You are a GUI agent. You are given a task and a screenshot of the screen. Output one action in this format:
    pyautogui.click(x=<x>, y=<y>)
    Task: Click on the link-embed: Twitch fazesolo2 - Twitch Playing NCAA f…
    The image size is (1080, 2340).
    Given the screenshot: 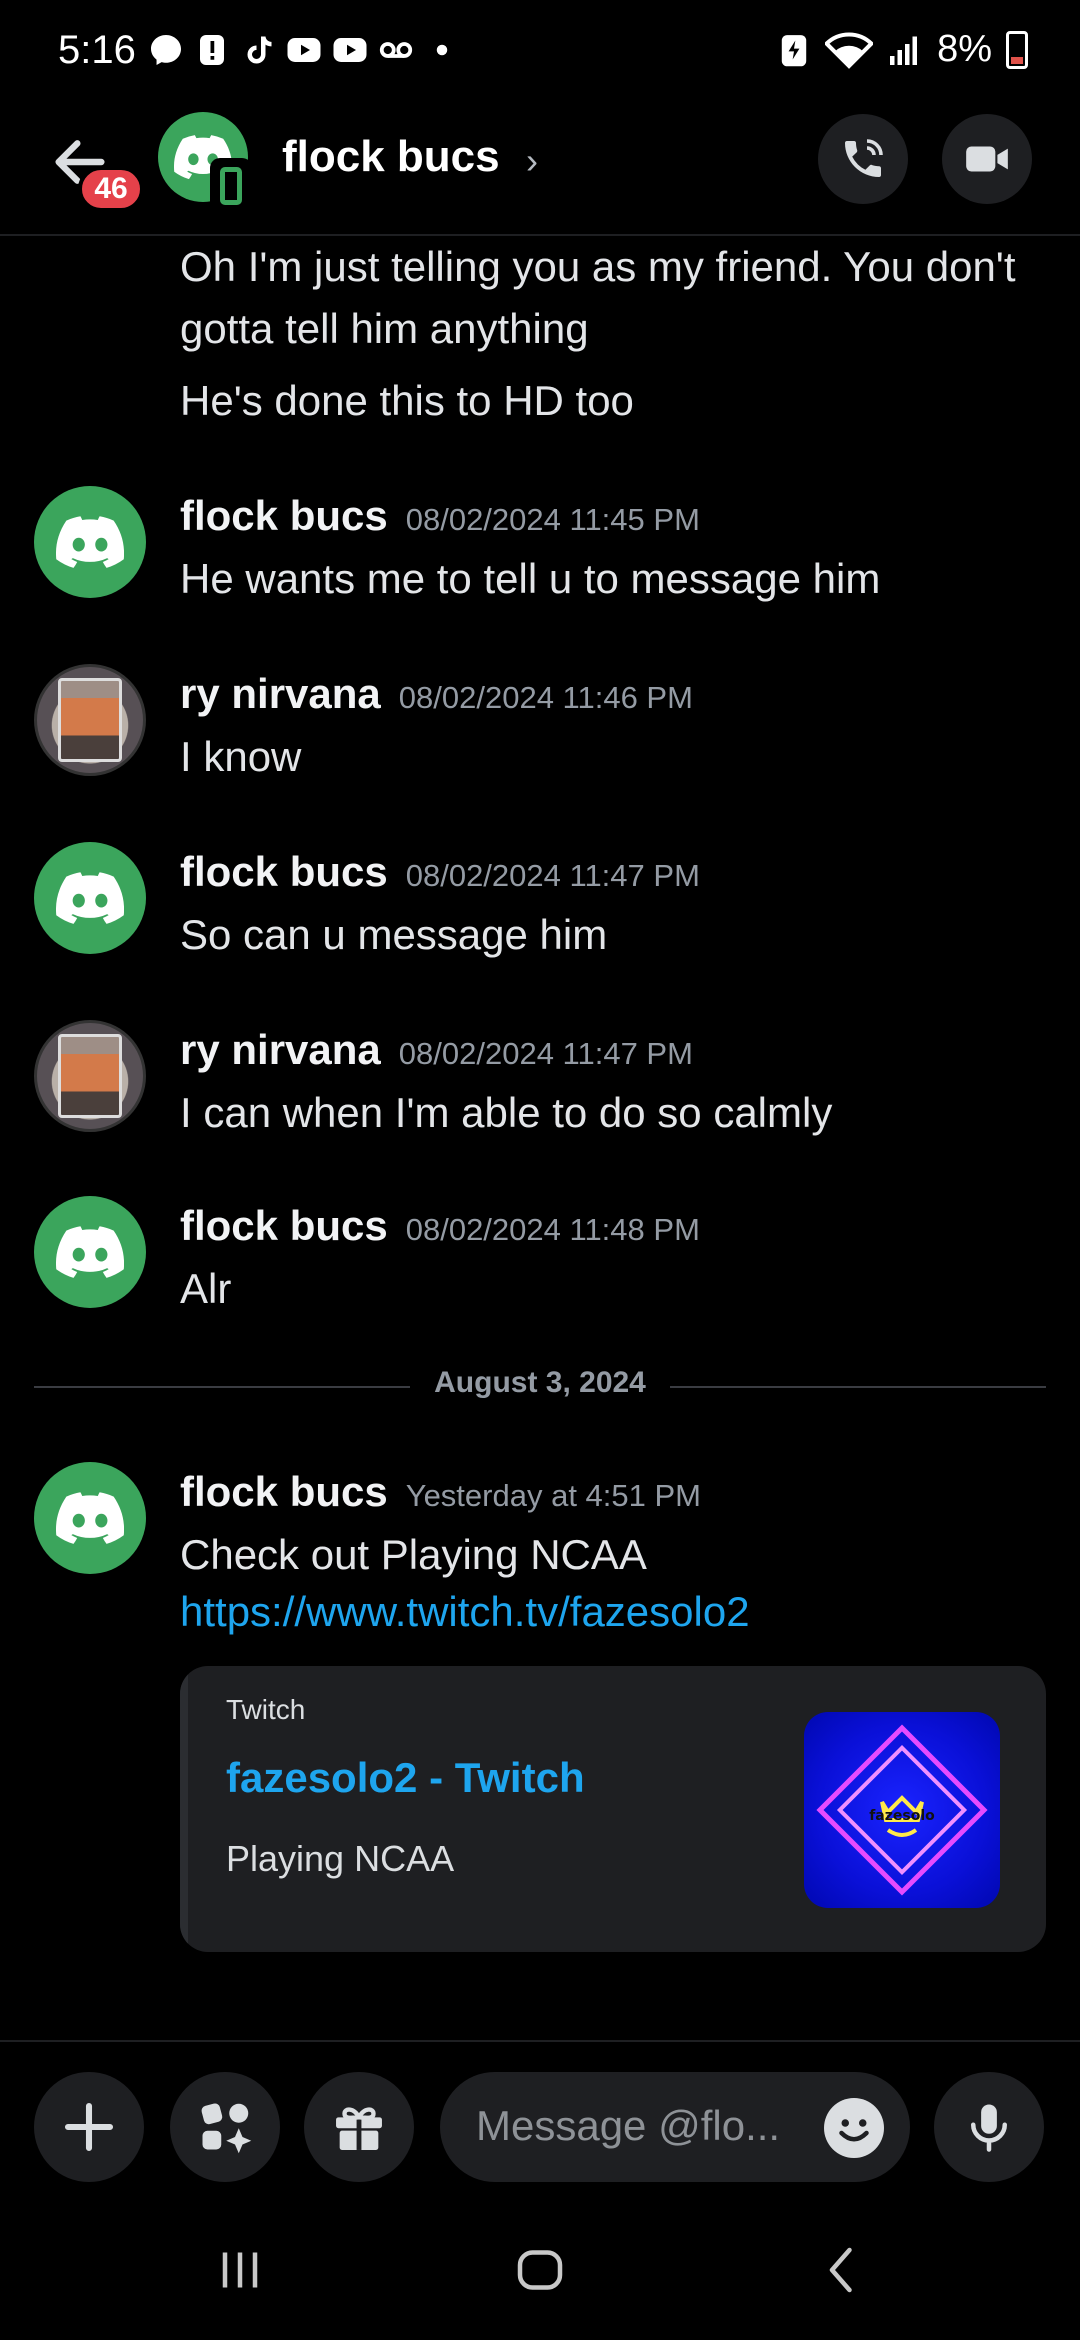 What is the action you would take?
    pyautogui.click(x=613, y=1809)
    